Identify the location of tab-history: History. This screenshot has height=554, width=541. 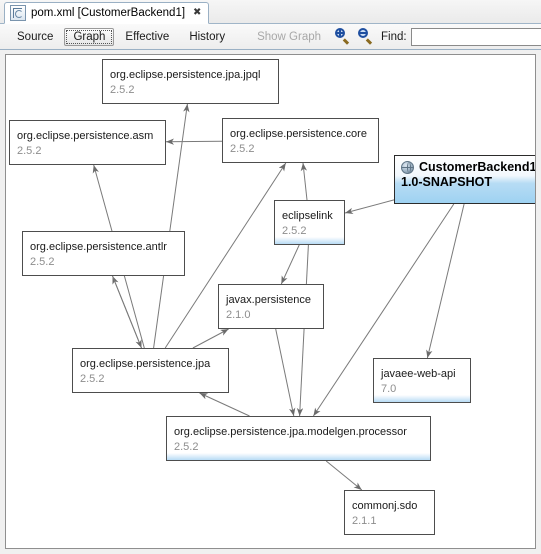
(207, 37).